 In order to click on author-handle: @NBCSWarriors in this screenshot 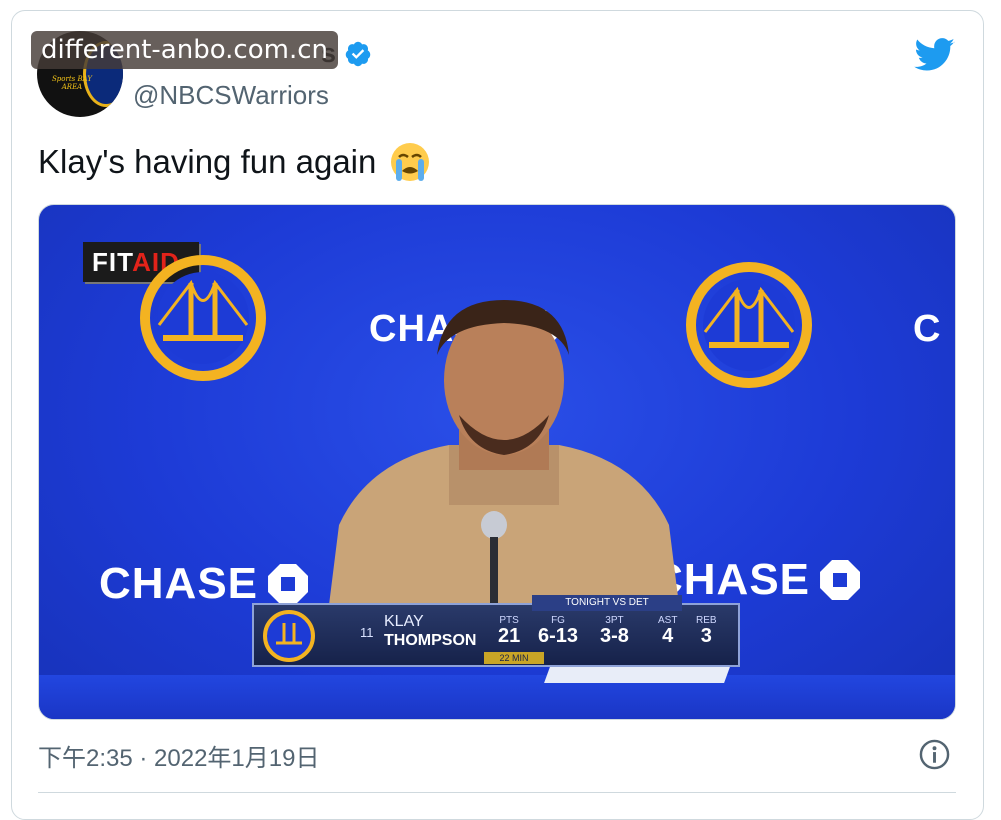, I will do `click(231, 95)`.